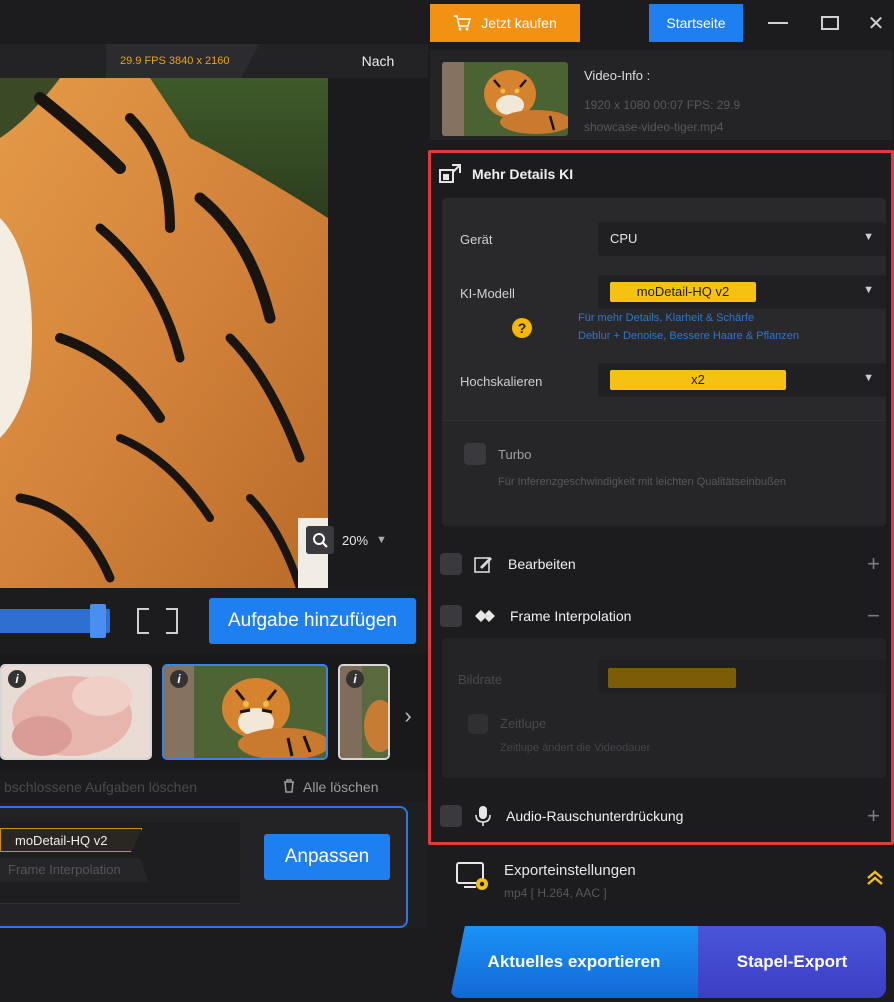 The image size is (894, 1002). Describe the element at coordinates (523, 723) in the screenshot. I see `slowmo-label: Zeitlupe` at that location.